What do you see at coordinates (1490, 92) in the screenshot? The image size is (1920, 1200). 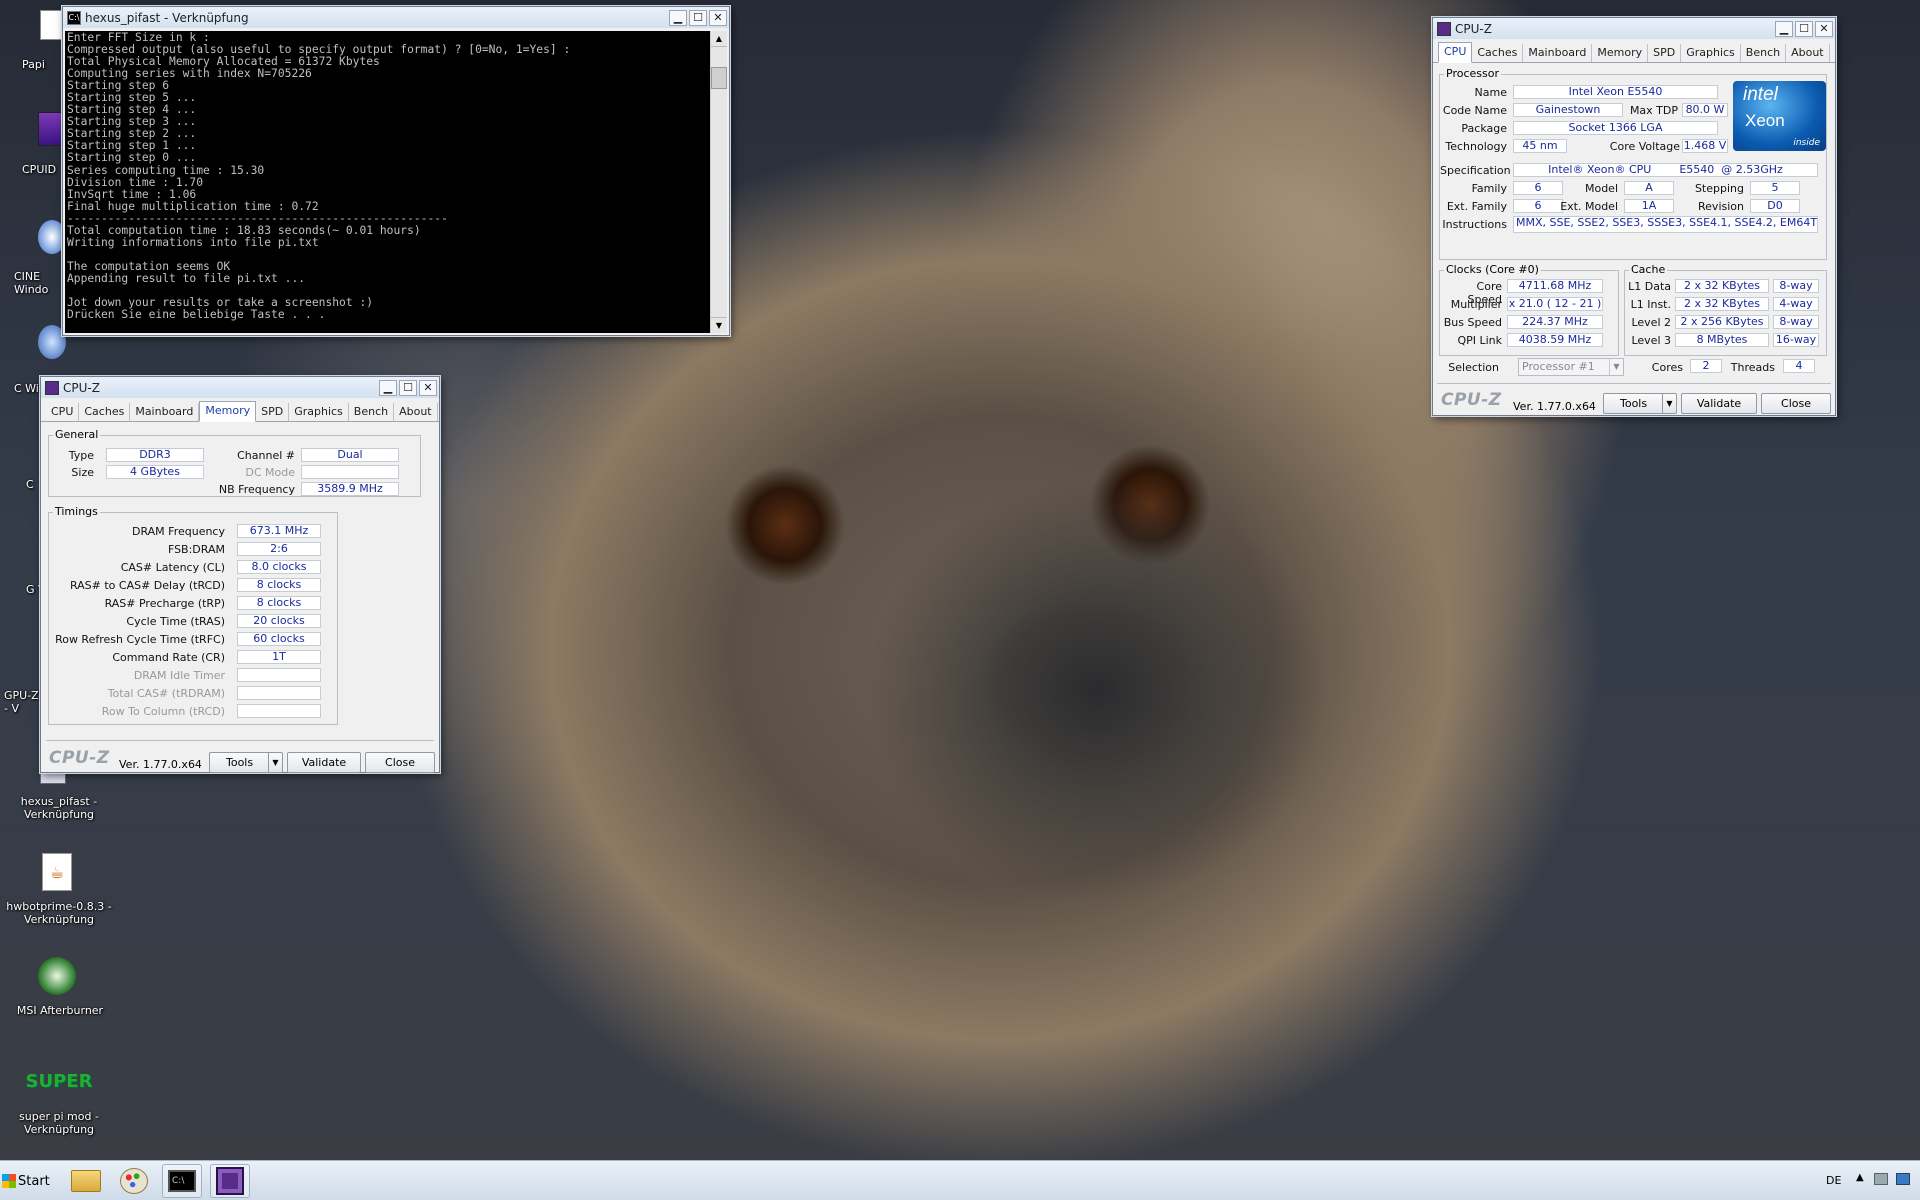 I see `name-label: Name` at bounding box center [1490, 92].